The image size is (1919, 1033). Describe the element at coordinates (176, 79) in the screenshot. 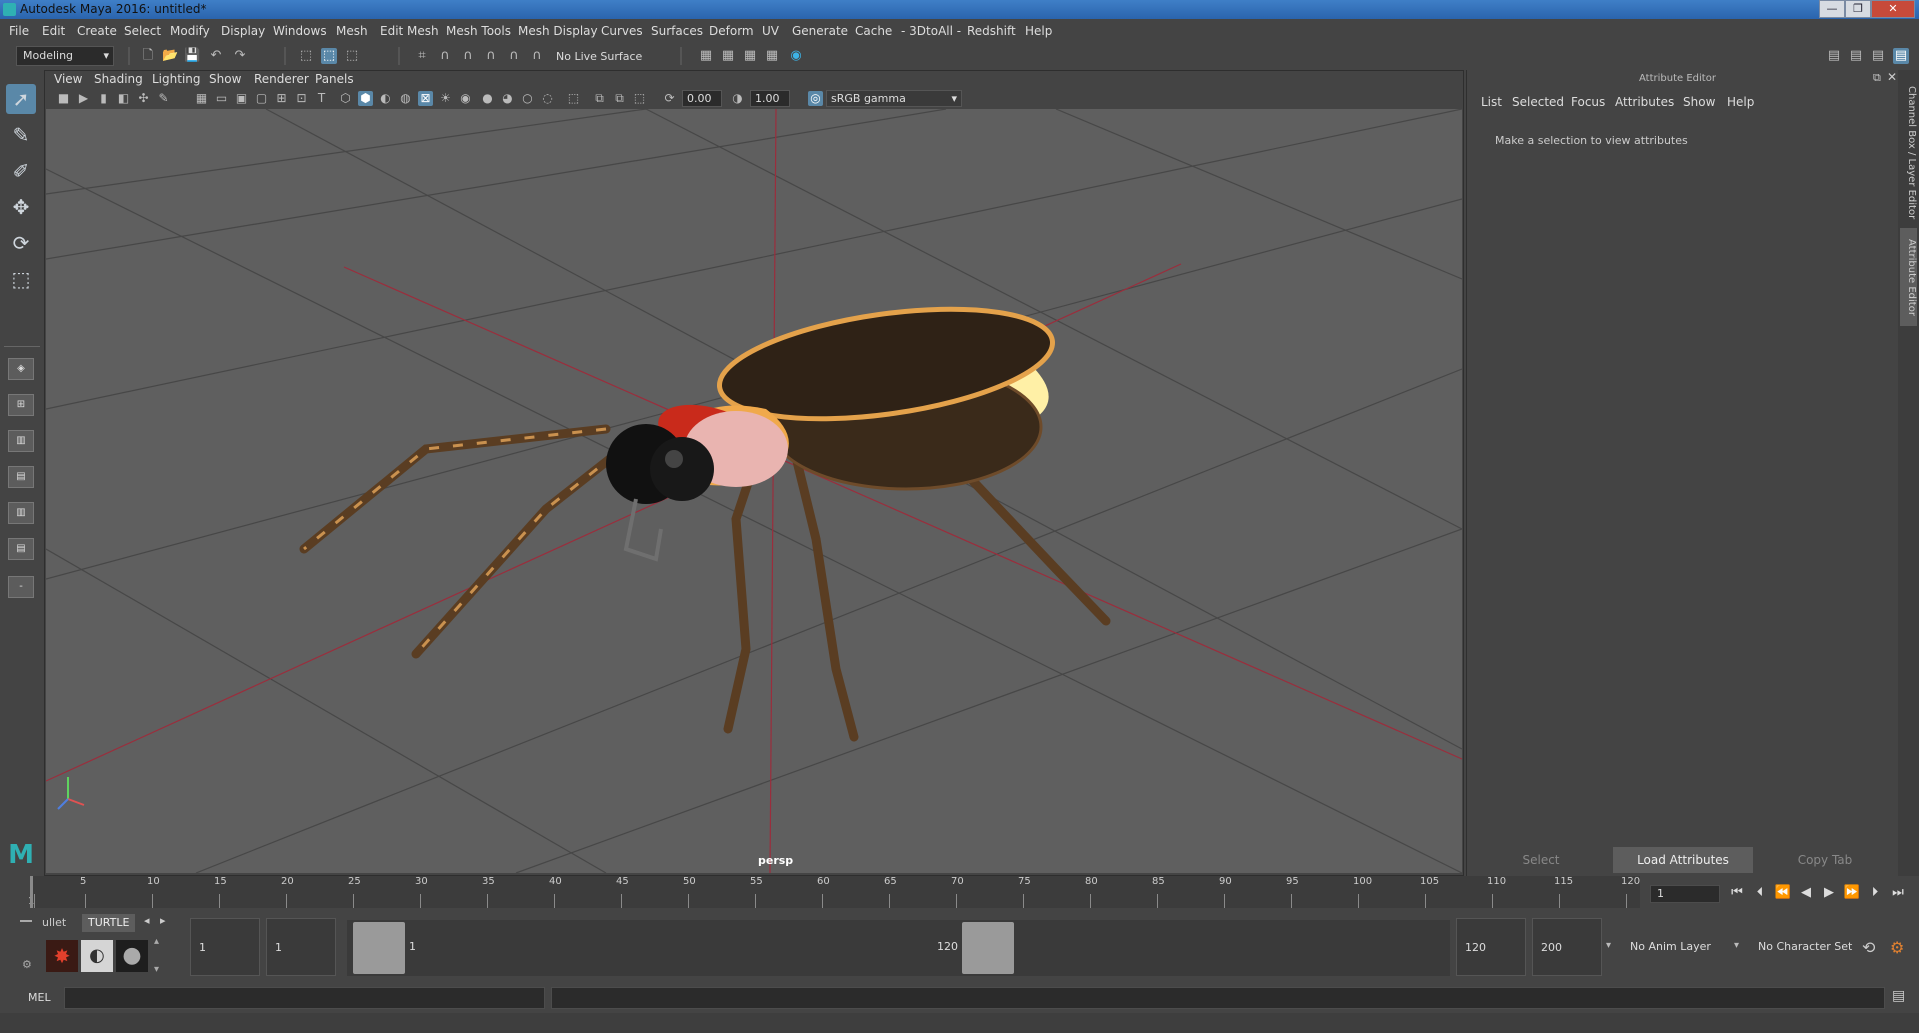

I see `vp-menu-lighting: Lighting` at that location.